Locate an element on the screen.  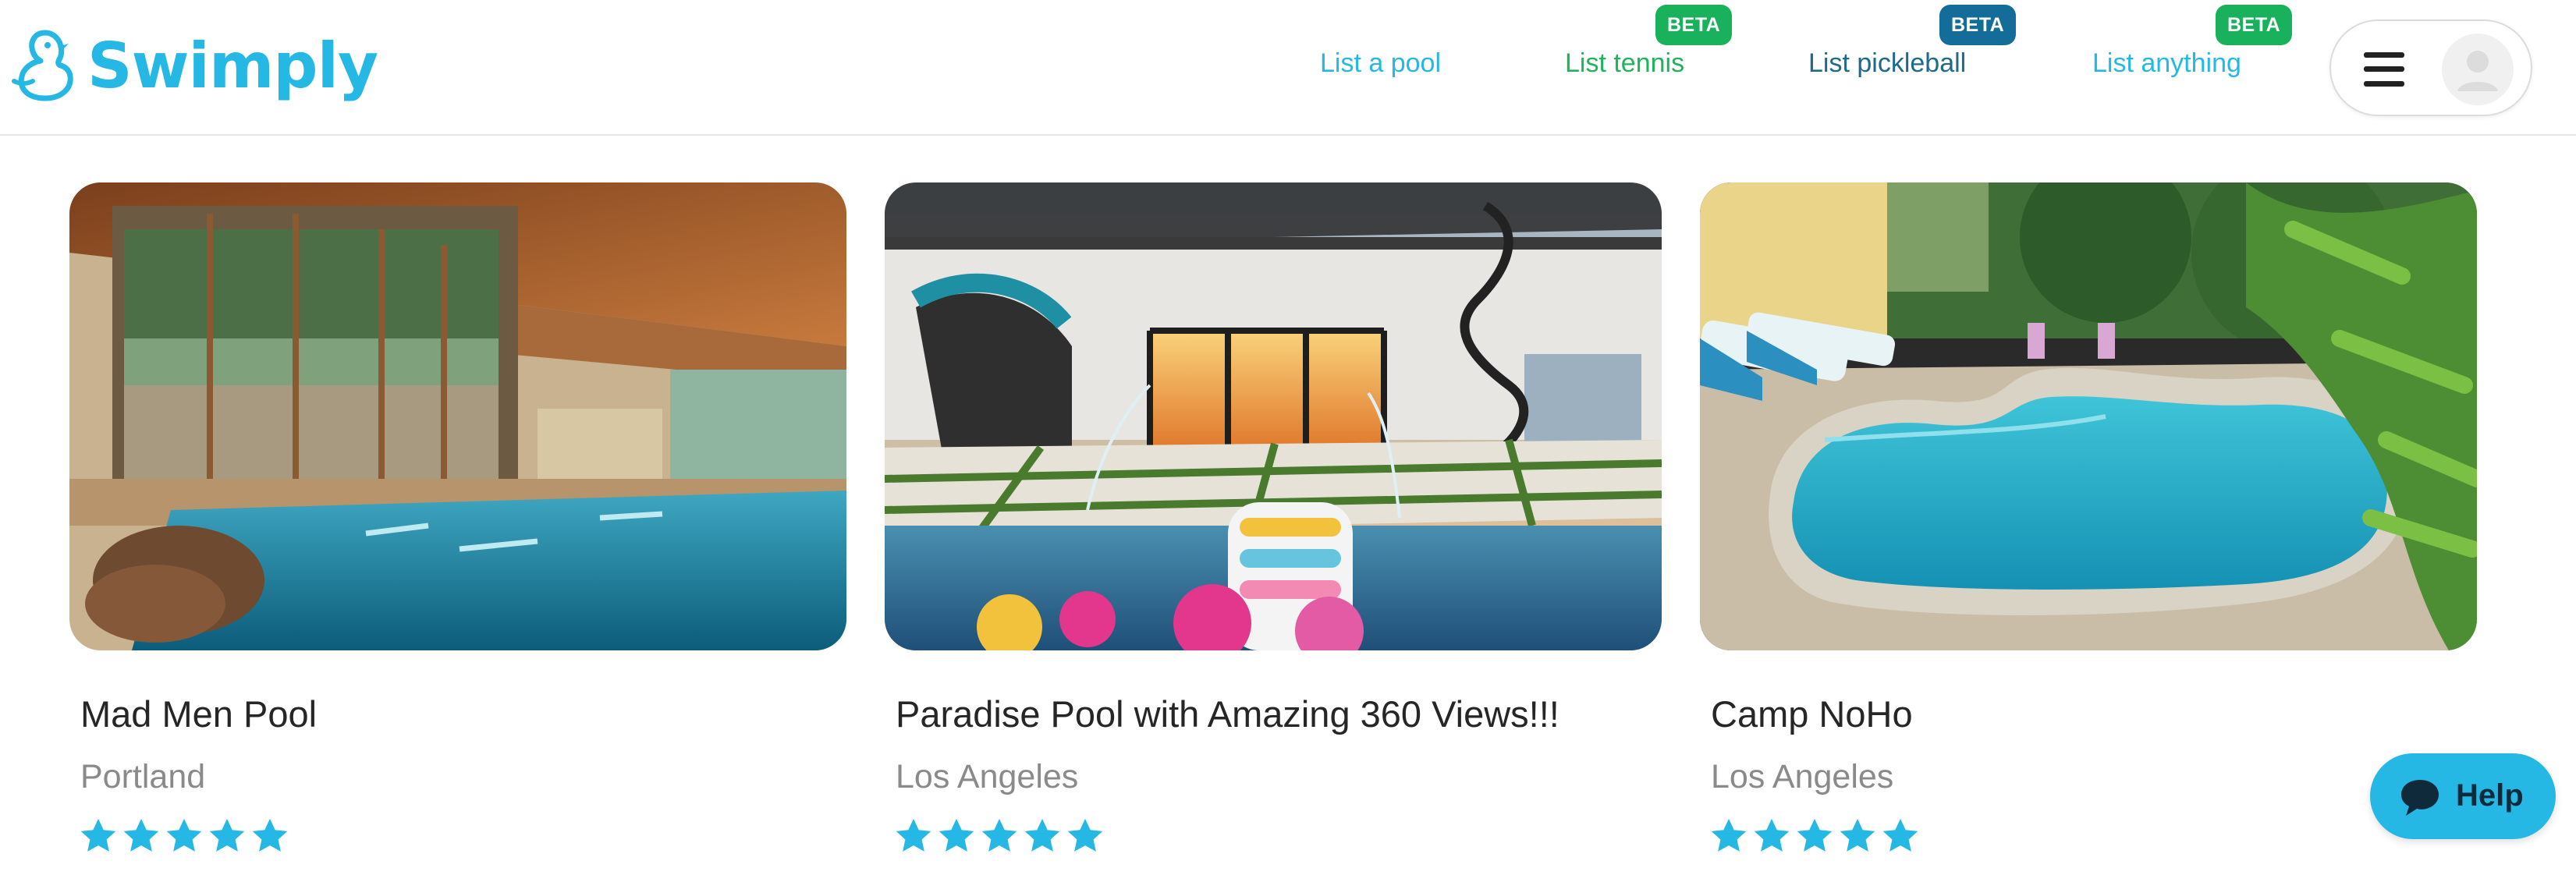
hamburger-icon is located at coordinates (2384, 69).